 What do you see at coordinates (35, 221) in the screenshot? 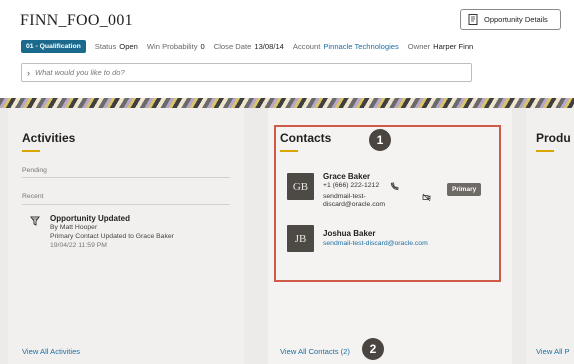
I see `filter-funnel-icon` at bounding box center [35, 221].